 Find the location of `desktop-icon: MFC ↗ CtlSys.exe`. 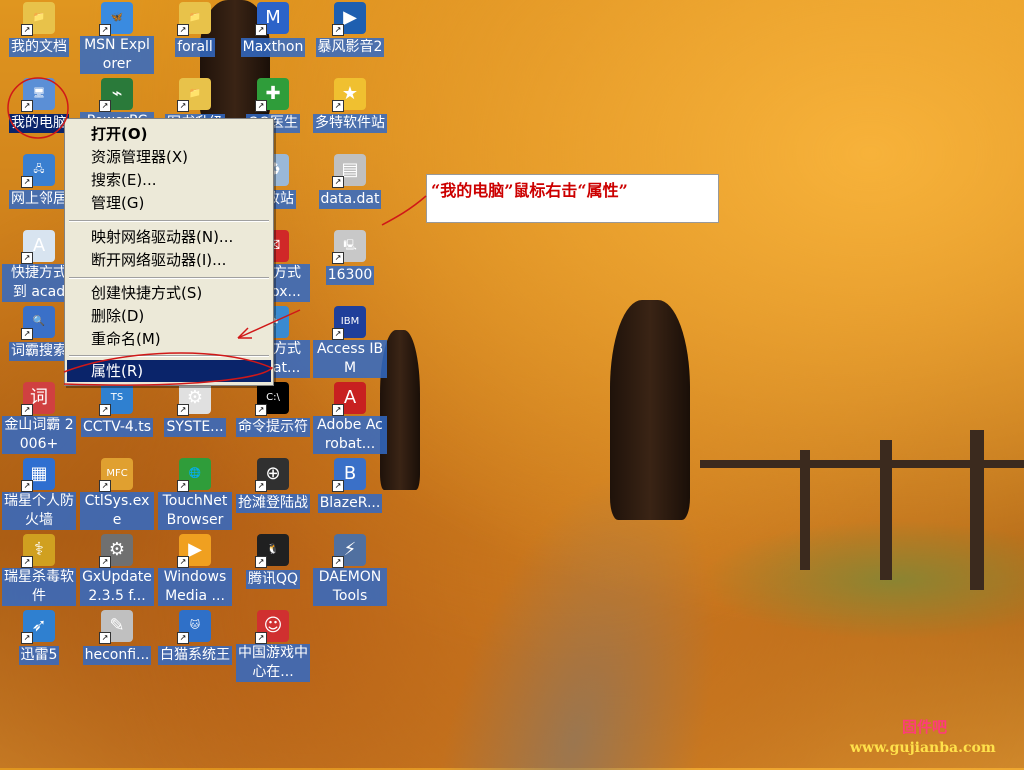

desktop-icon: MFC ↗ CtlSys.exe is located at coordinates (117, 494).